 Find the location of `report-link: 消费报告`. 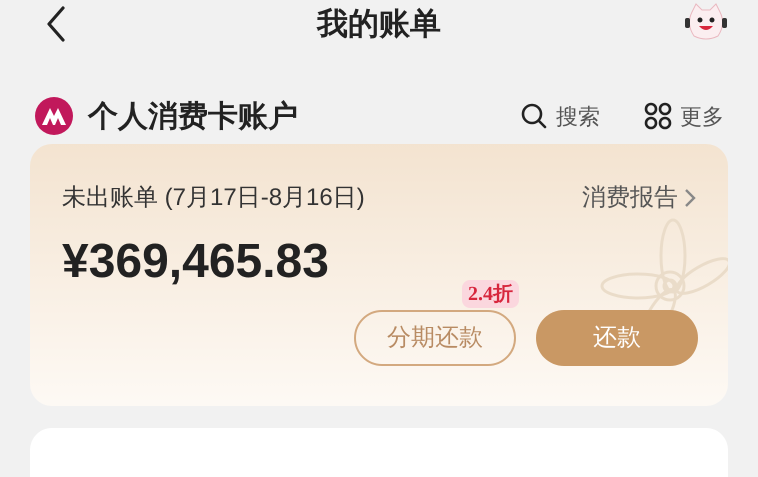

report-link: 消费报告 is located at coordinates (639, 198).